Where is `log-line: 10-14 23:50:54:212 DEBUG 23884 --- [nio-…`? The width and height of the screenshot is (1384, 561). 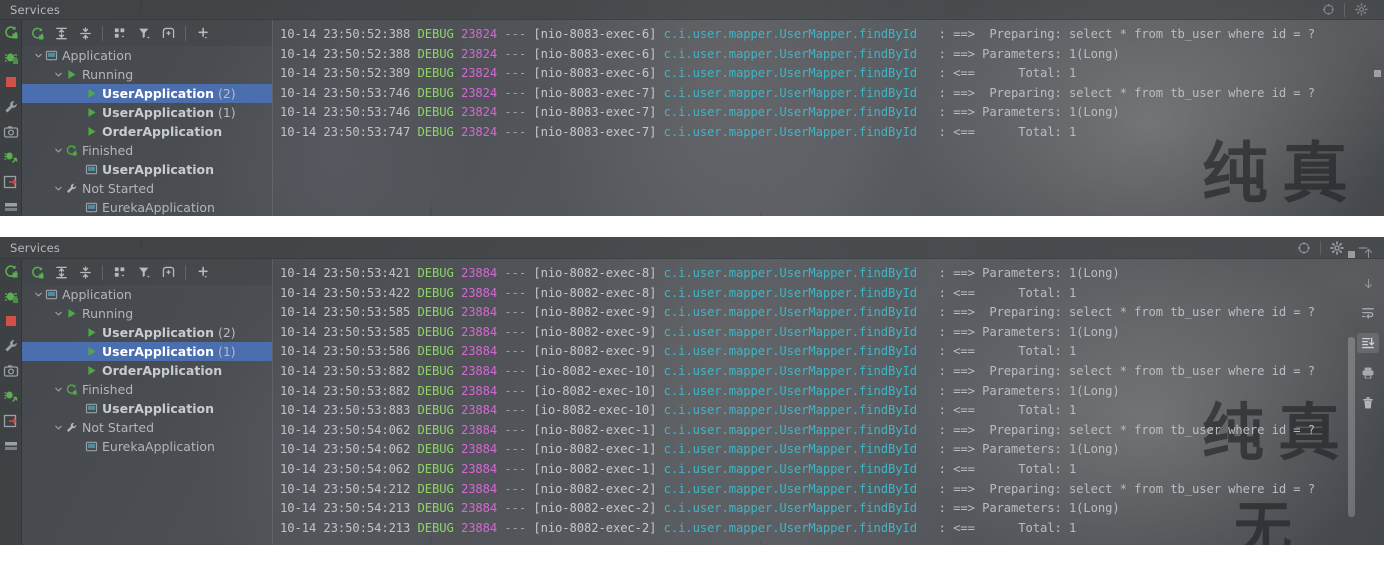 log-line: 10-14 23:50:54:212 DEBUG 23884 --- [nio-… is located at coordinates (832, 490).